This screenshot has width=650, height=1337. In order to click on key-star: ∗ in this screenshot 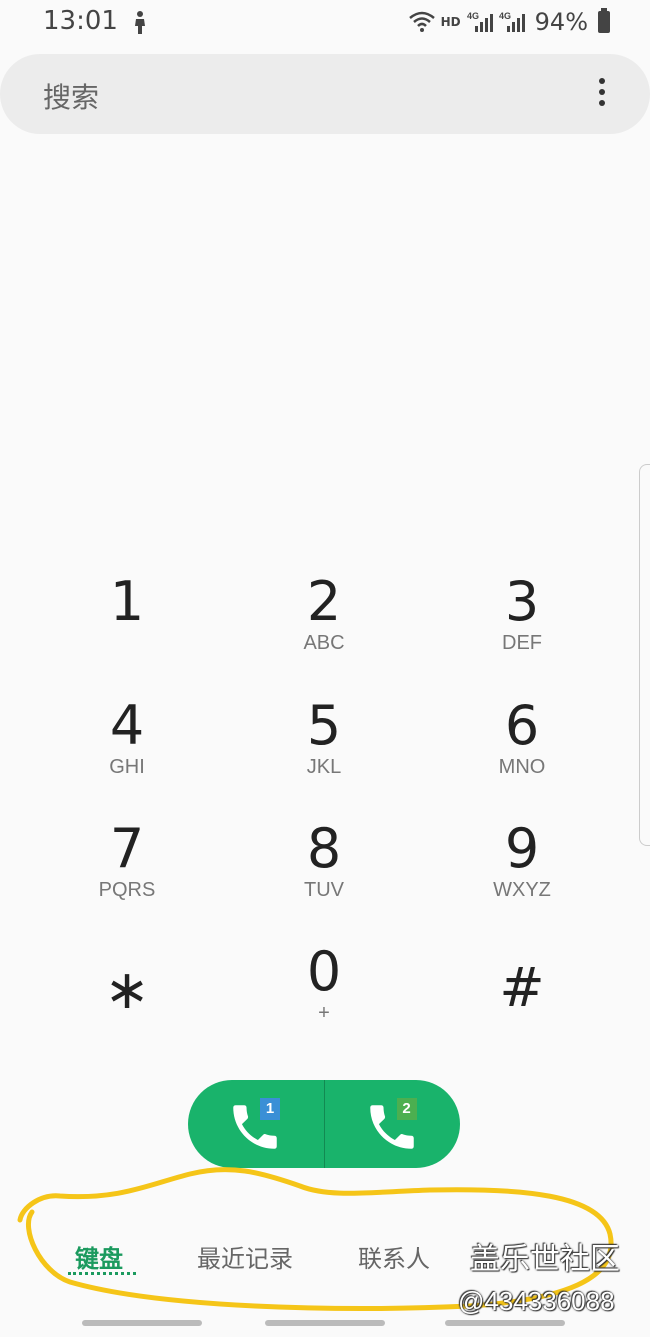, I will do `click(127, 990)`.